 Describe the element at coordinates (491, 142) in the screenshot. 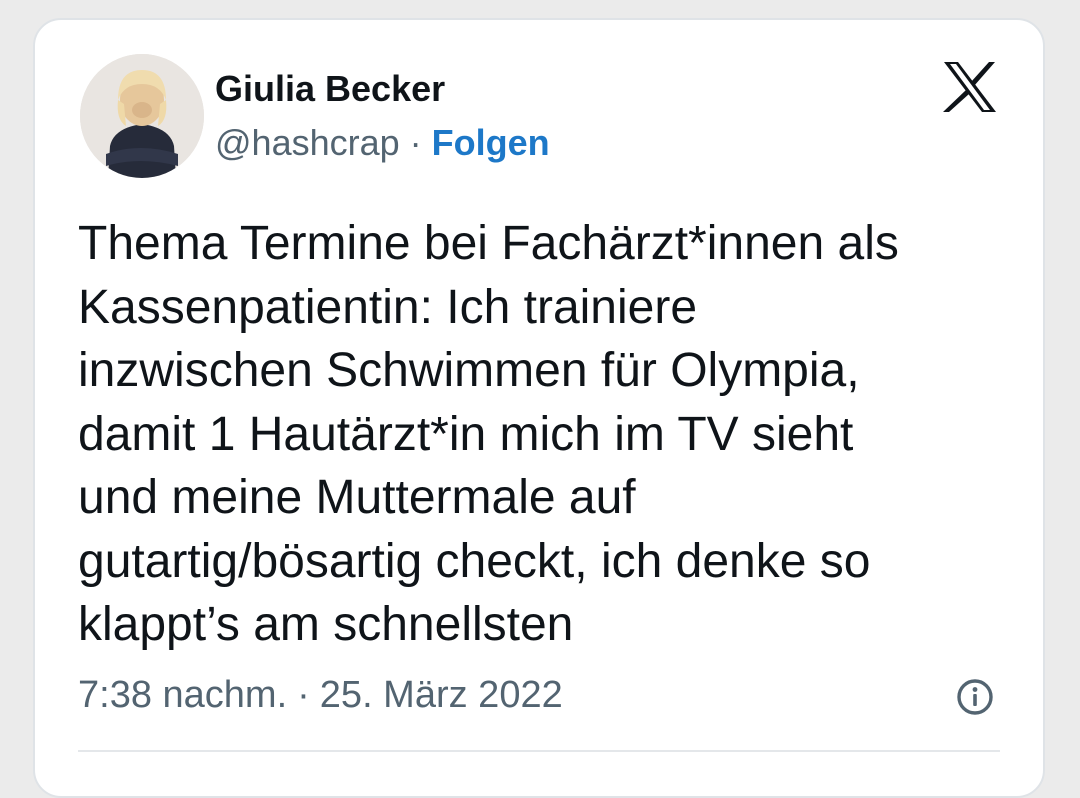

I see `follow-button: Folgen` at that location.